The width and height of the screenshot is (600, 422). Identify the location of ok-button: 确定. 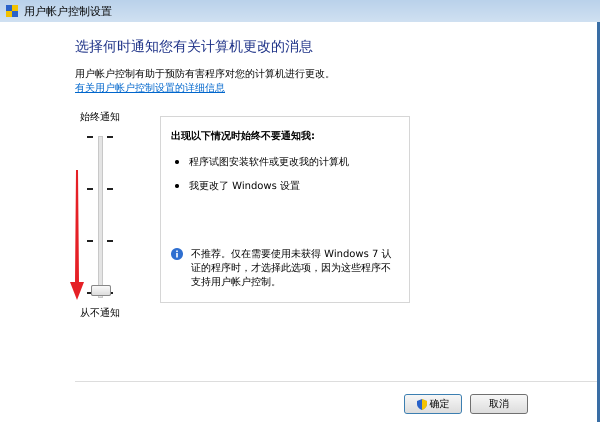
(433, 404).